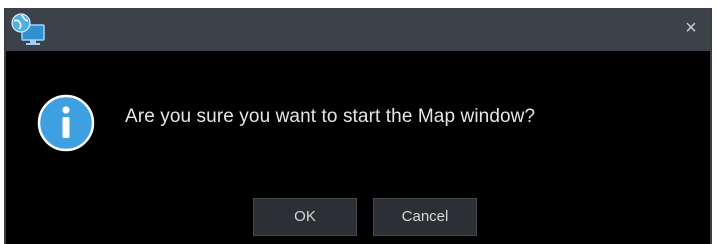 The image size is (717, 244). What do you see at coordinates (425, 217) in the screenshot?
I see `cancel-button: Cancel` at bounding box center [425, 217].